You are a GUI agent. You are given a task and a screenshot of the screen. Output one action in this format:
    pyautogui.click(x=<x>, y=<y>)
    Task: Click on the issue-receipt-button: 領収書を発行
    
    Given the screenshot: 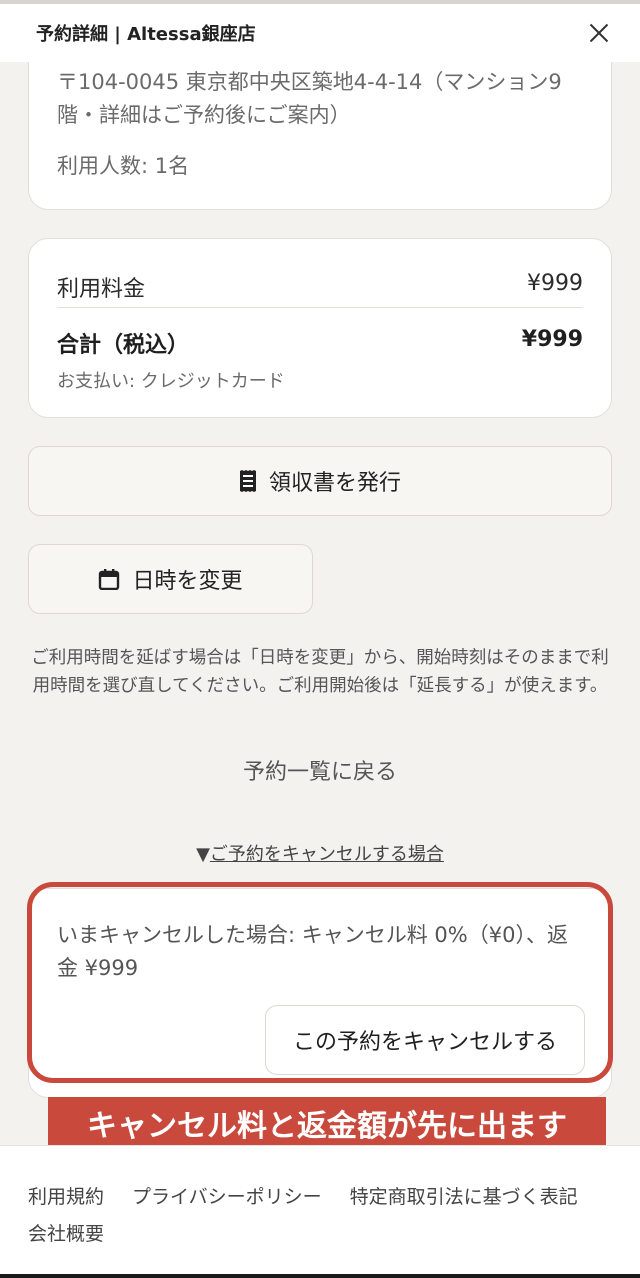 What is the action you would take?
    pyautogui.click(x=320, y=481)
    